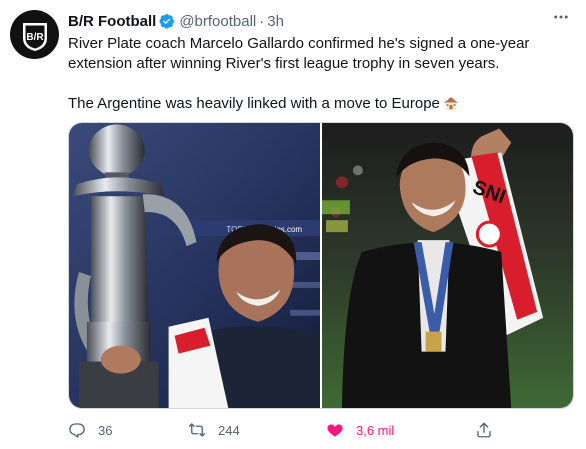 Image resolution: width=586 pixels, height=449 pixels. Describe the element at coordinates (275, 21) in the screenshot. I see `timestamp: 3h` at that location.